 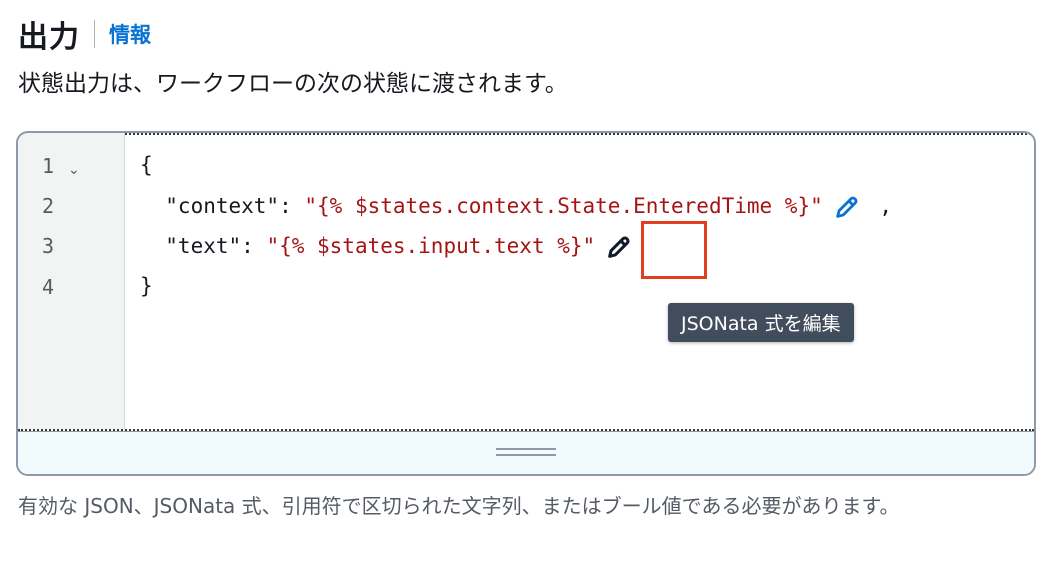 I want to click on editor-resize-bar, so click(x=526, y=452).